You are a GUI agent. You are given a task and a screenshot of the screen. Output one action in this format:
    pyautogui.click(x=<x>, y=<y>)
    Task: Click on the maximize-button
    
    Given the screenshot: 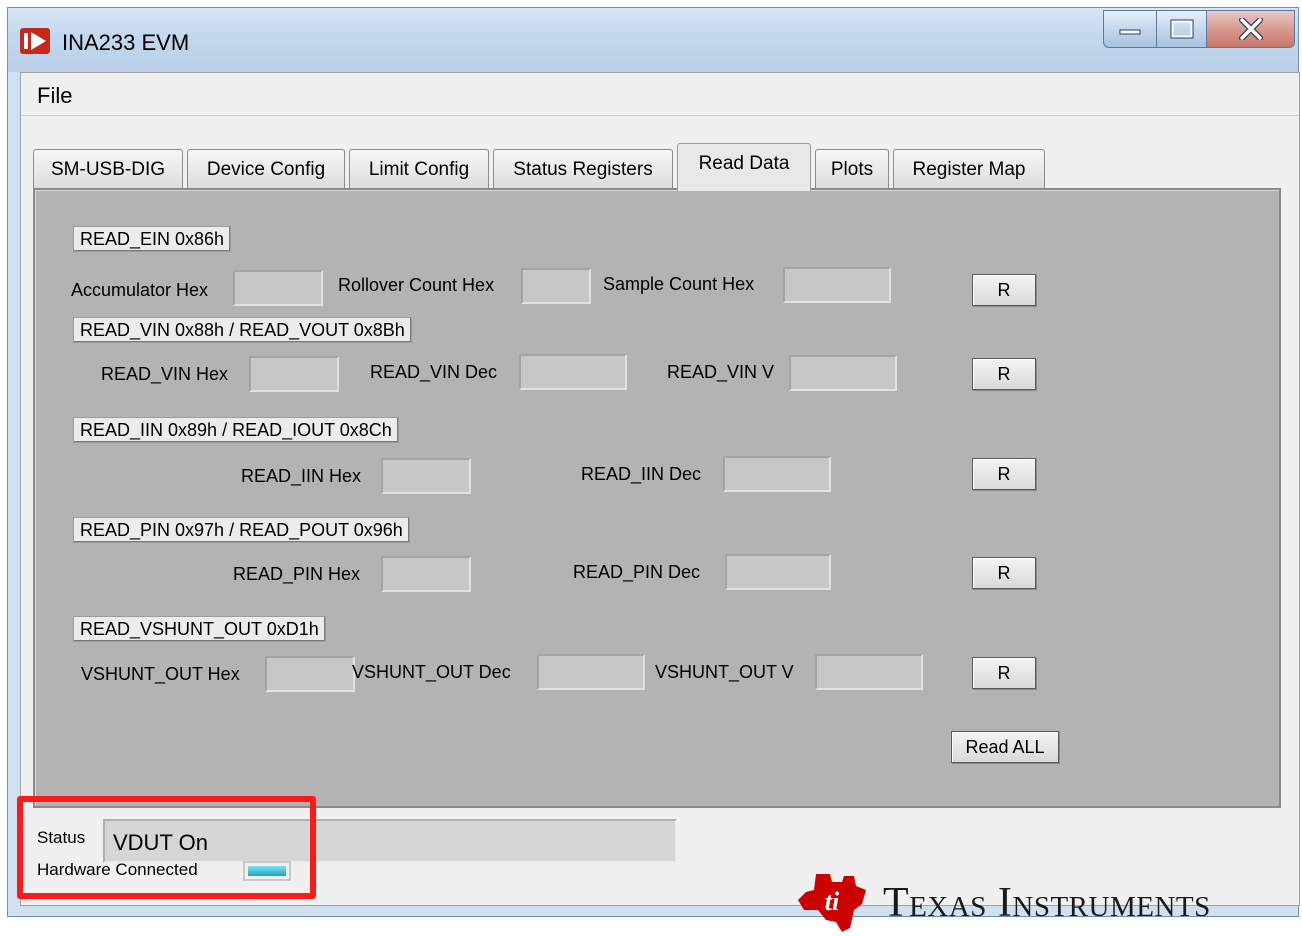 What is the action you would take?
    pyautogui.click(x=1182, y=29)
    